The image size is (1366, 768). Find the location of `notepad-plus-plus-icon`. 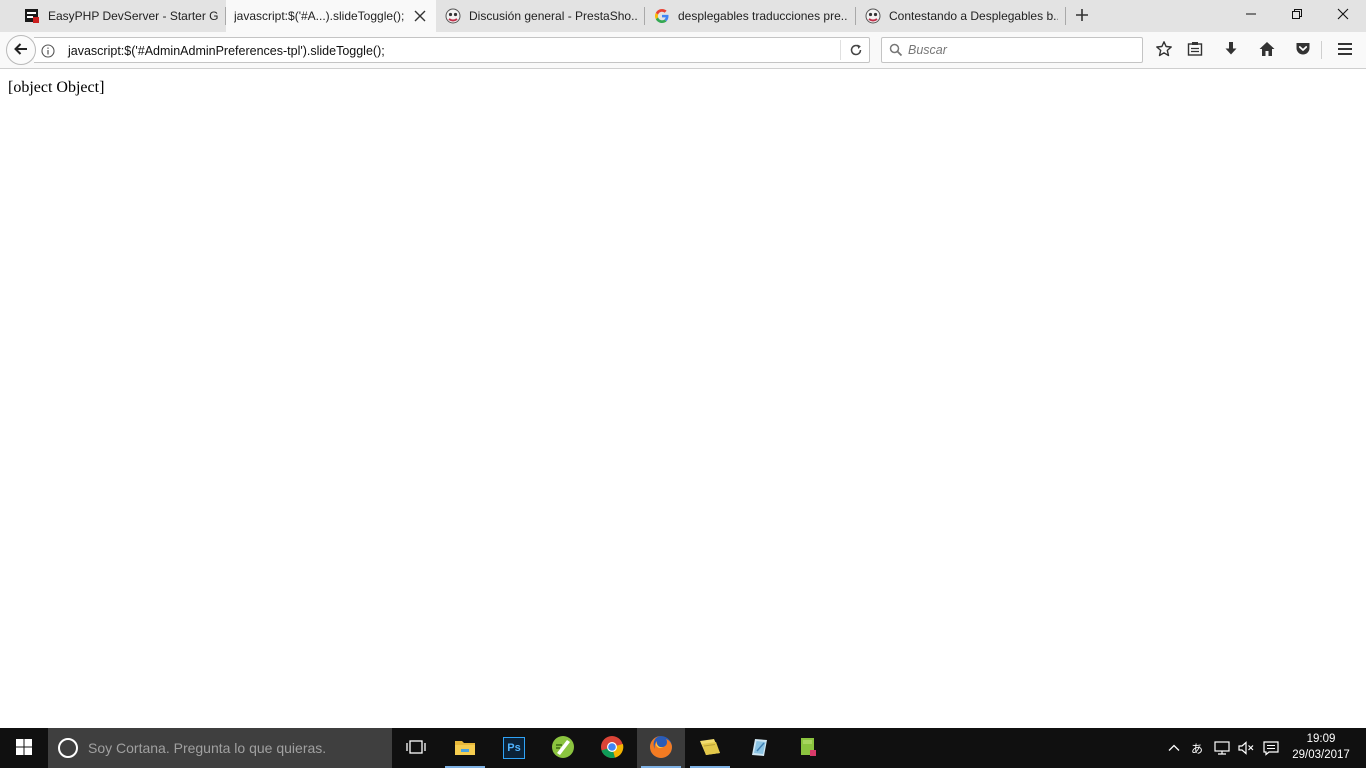

notepad-plus-plus-icon is located at coordinates (563, 748).